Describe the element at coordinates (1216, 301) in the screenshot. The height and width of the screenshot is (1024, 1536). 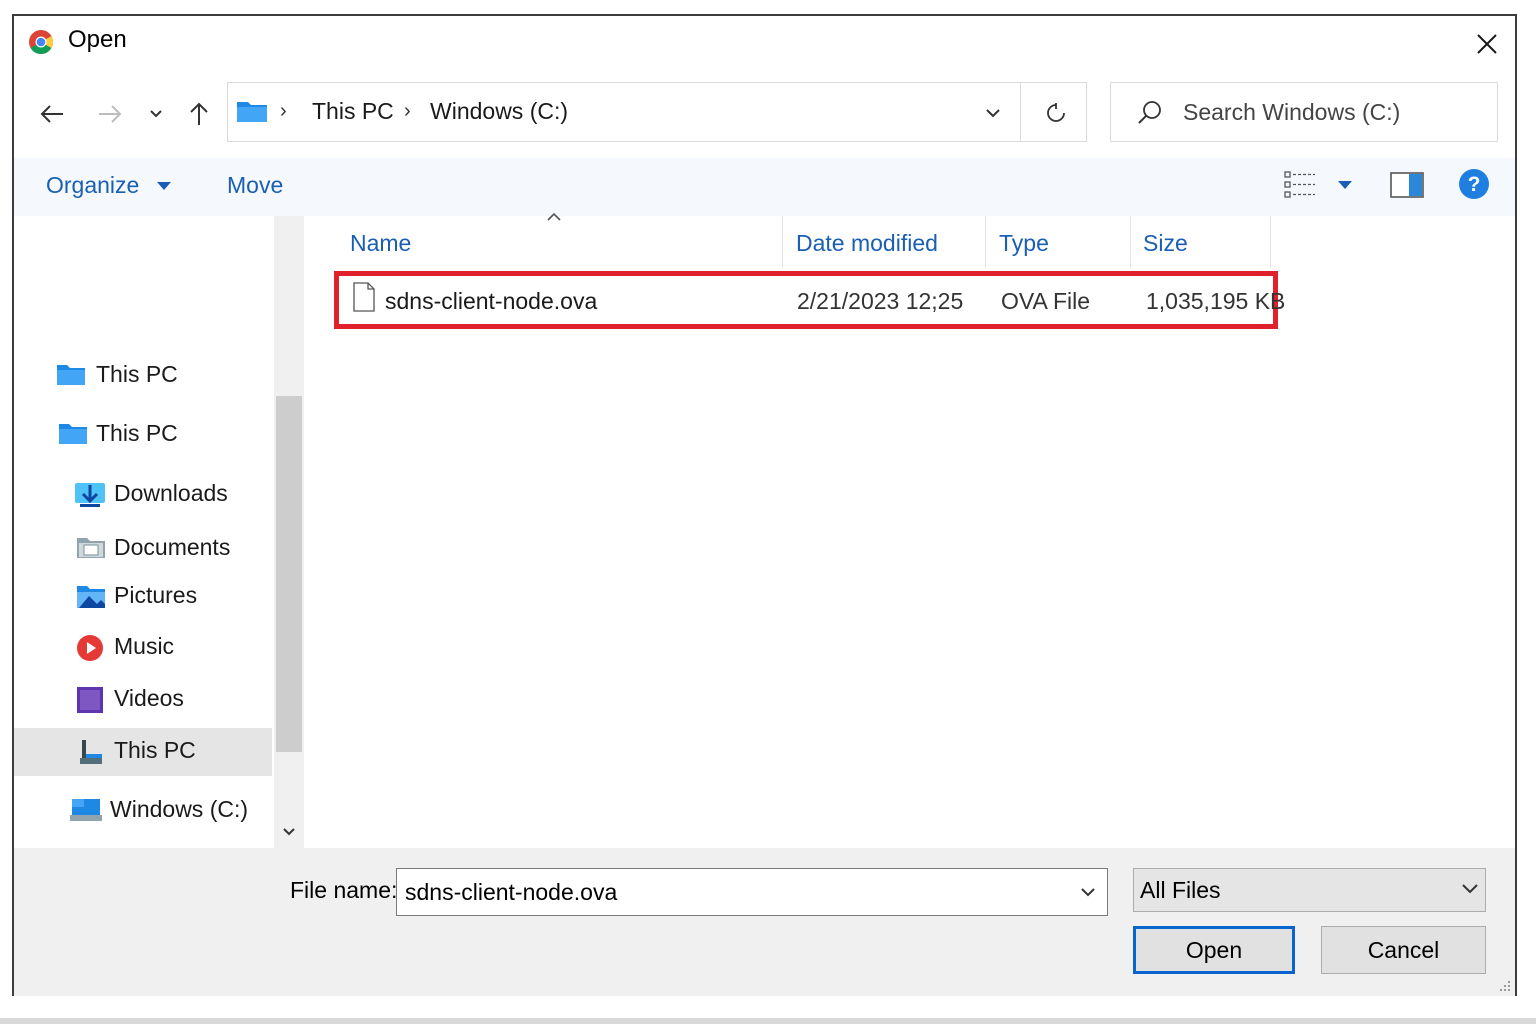
I see `file-size-cell: 1,035,195 KB` at that location.